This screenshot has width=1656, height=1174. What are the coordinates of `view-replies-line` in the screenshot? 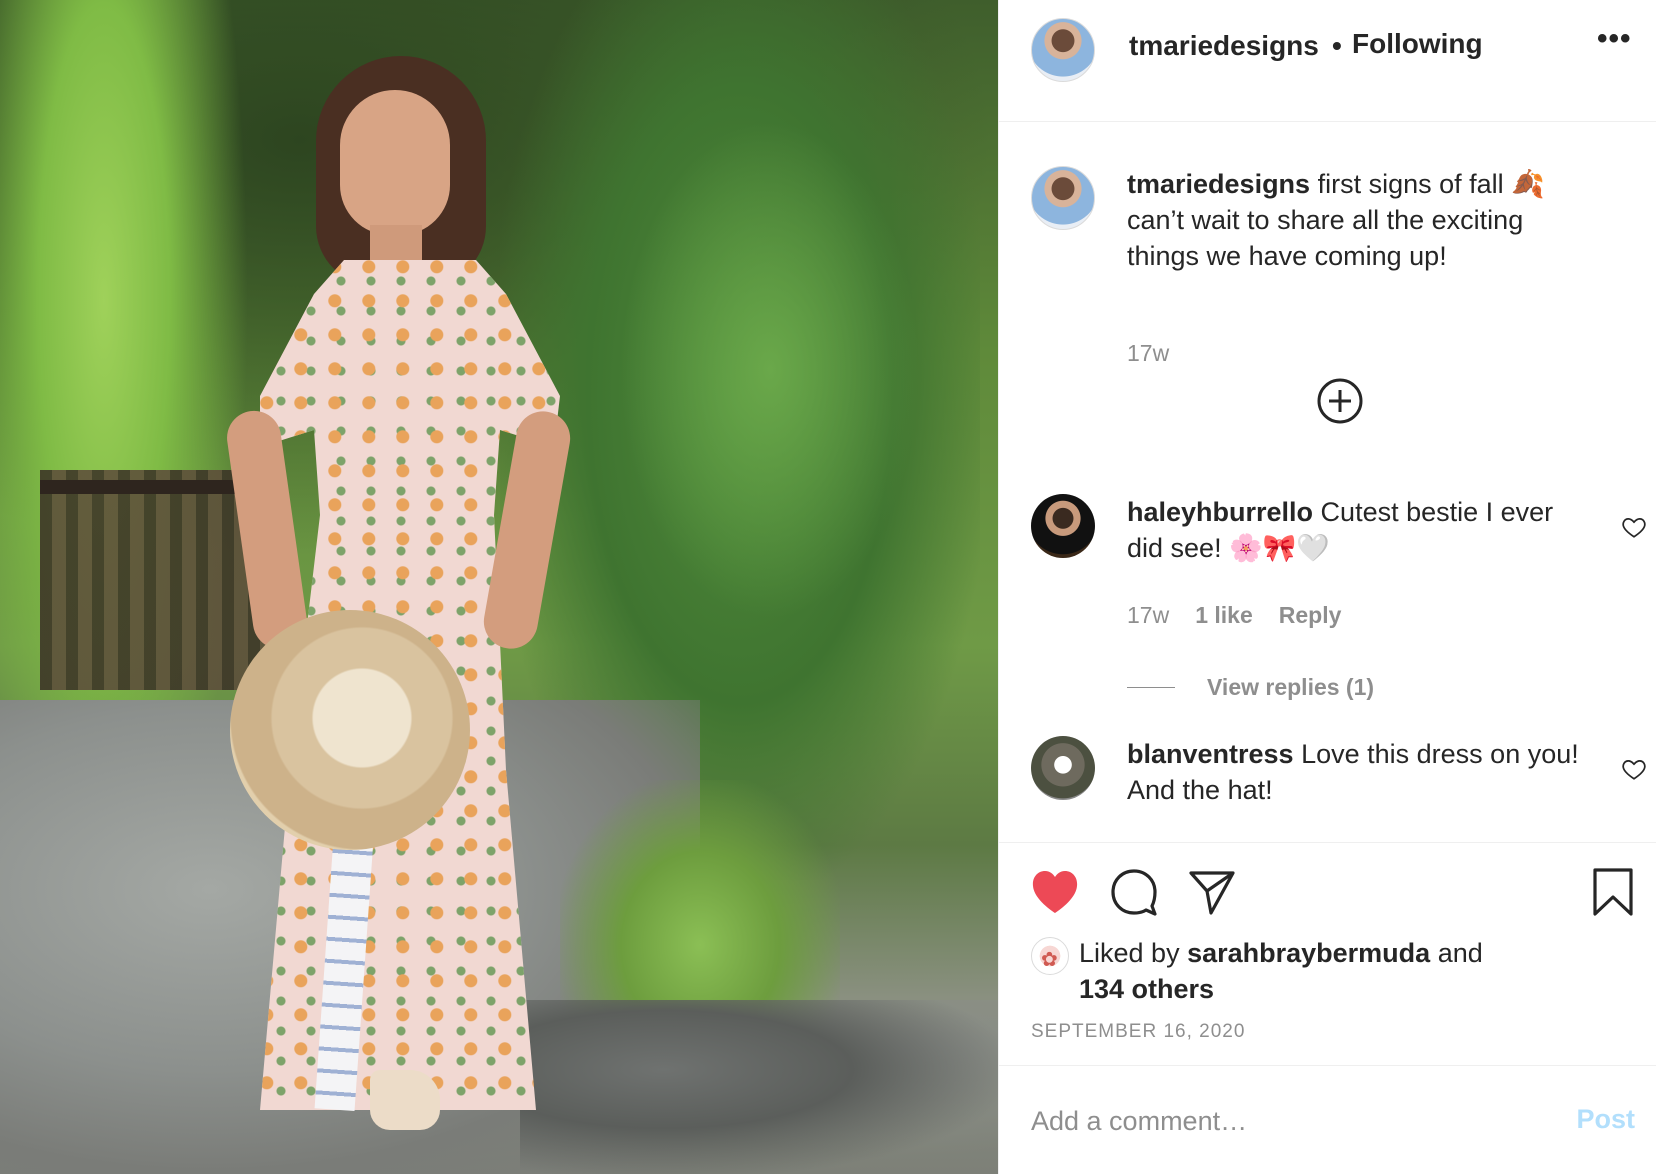 It's located at (1151, 687).